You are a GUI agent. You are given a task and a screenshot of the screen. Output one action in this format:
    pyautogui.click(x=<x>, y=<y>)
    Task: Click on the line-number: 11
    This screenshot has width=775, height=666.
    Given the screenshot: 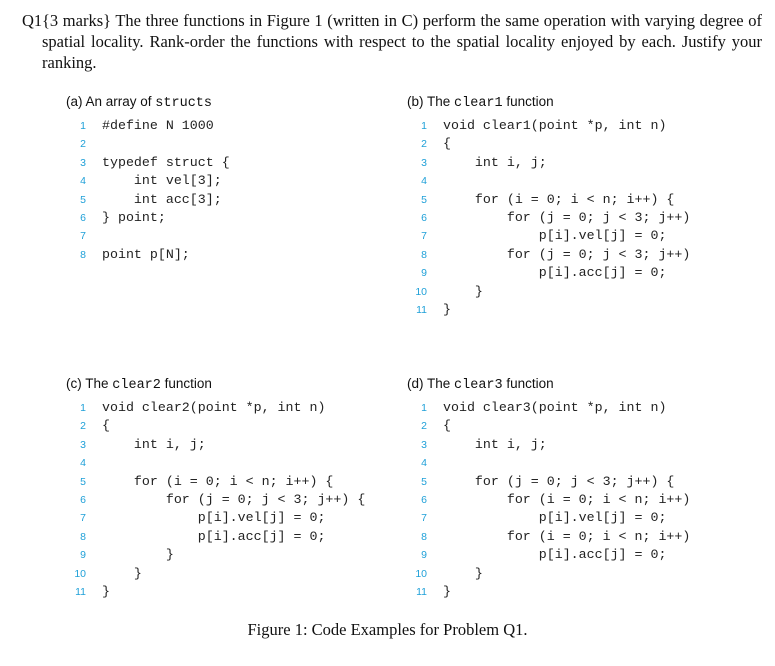 What is the action you would take?
    pyautogui.click(x=421, y=591)
    